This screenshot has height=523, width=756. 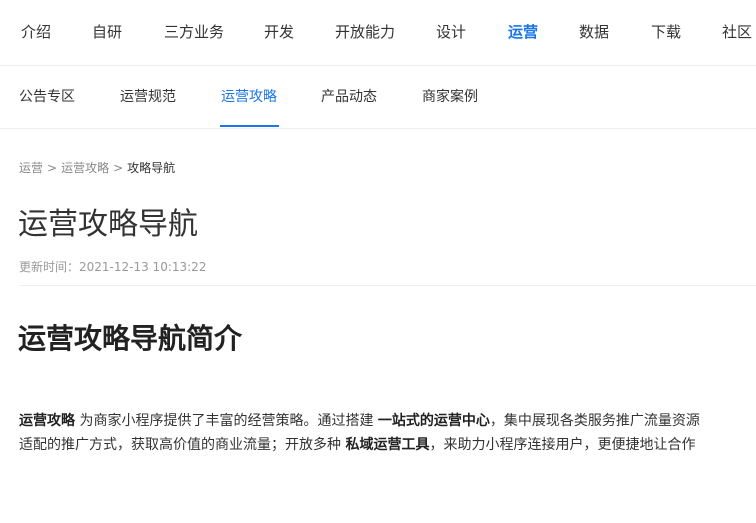 What do you see at coordinates (249, 126) in the screenshot?
I see `active-tab-indicator` at bounding box center [249, 126].